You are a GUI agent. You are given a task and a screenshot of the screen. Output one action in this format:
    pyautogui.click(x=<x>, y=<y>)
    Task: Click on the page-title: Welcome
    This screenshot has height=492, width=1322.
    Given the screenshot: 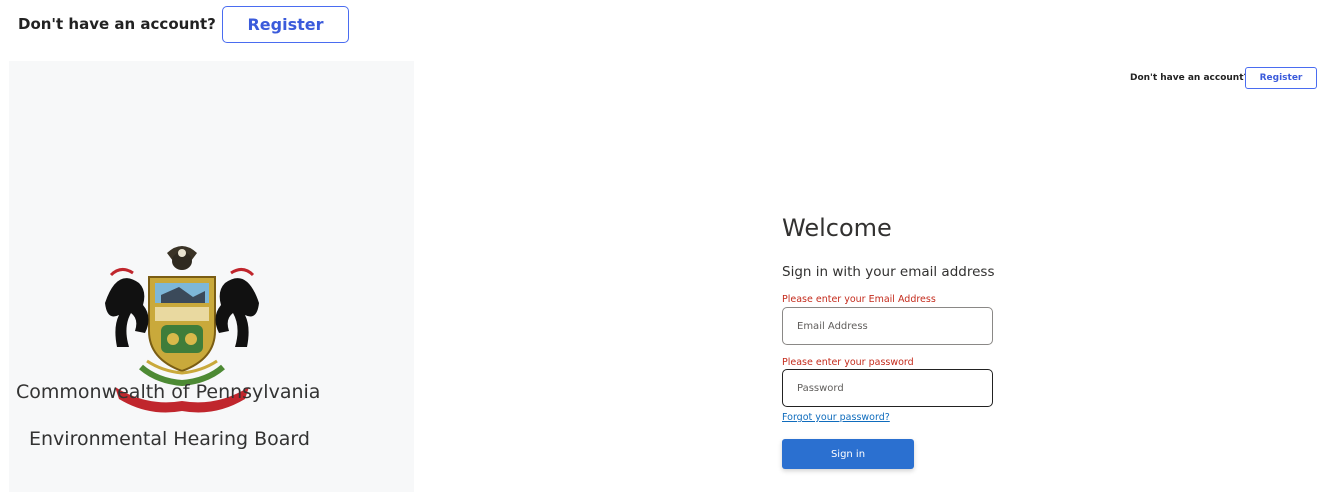 What is the action you would take?
    pyautogui.click(x=837, y=228)
    